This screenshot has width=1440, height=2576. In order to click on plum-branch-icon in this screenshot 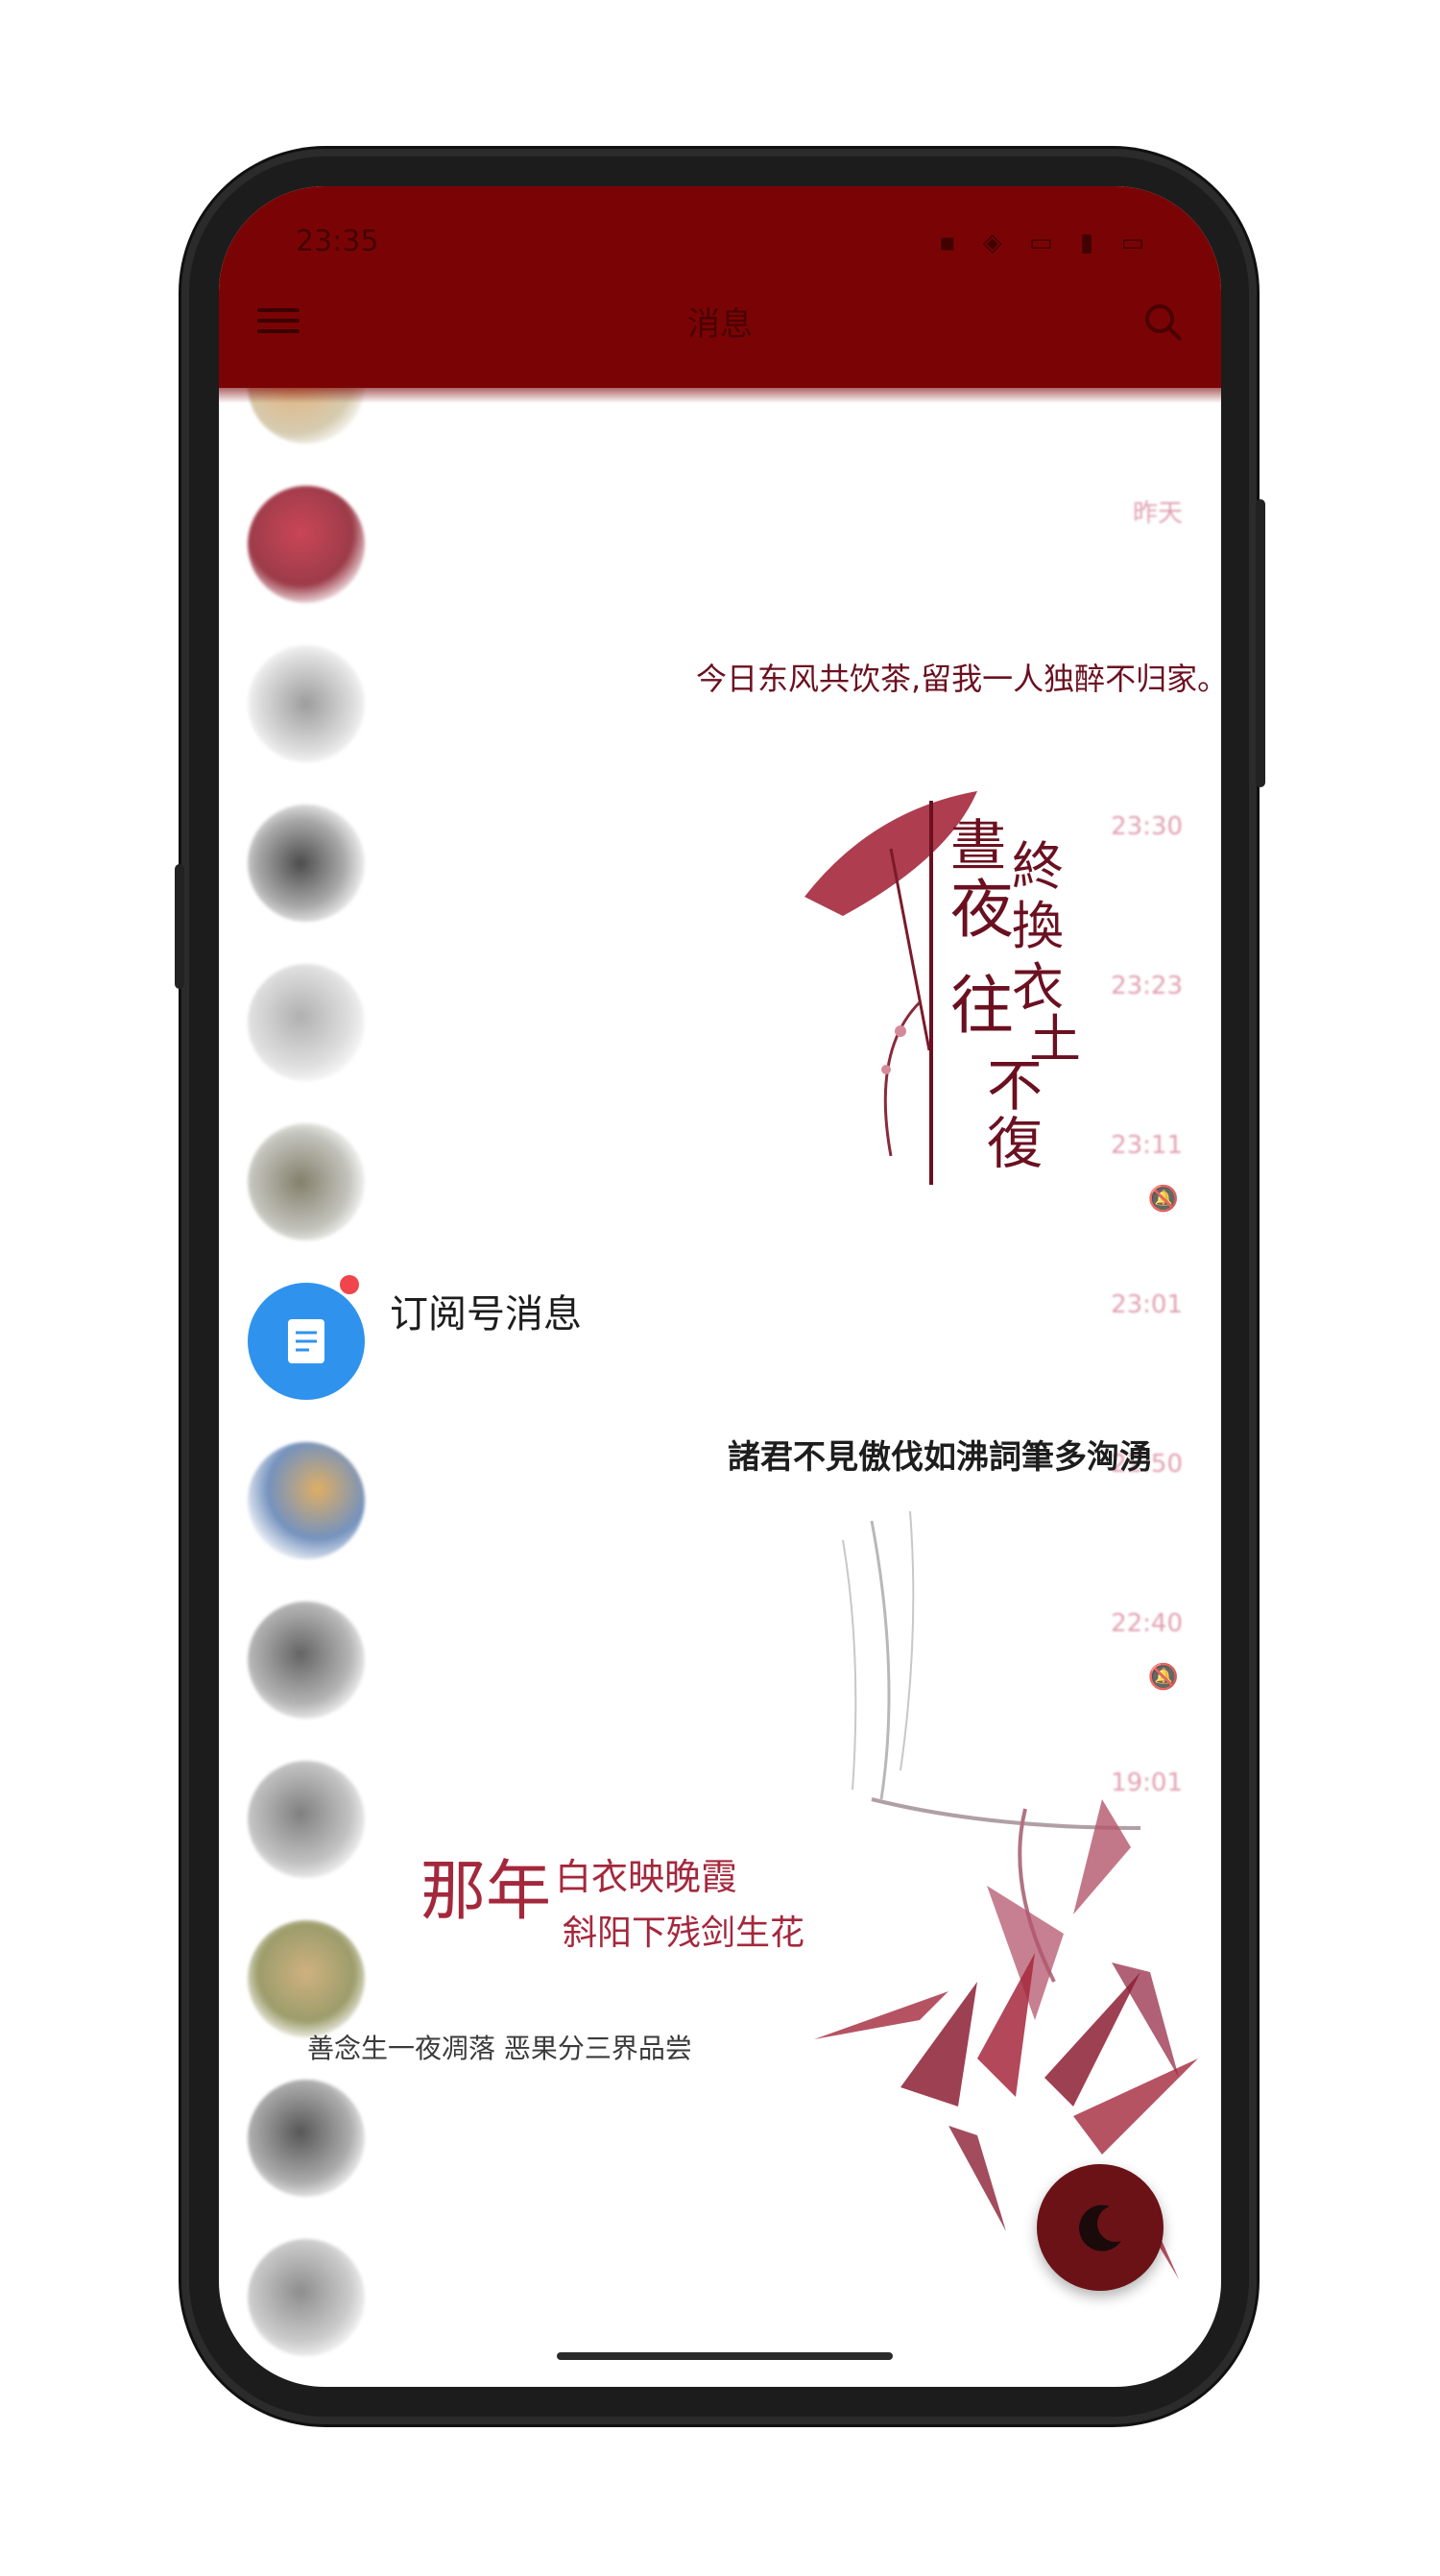, I will do `click(902, 1078)`.